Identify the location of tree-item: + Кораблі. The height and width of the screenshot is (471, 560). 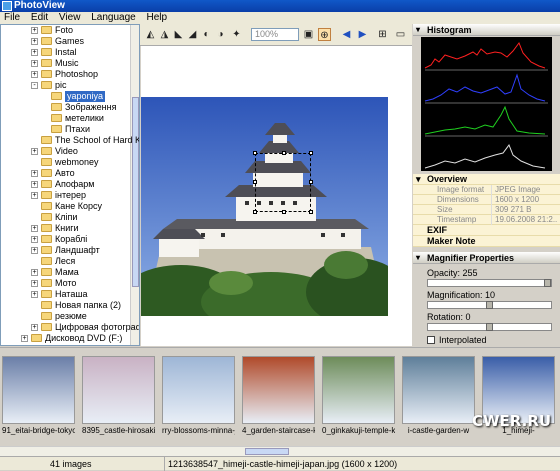
(70, 239).